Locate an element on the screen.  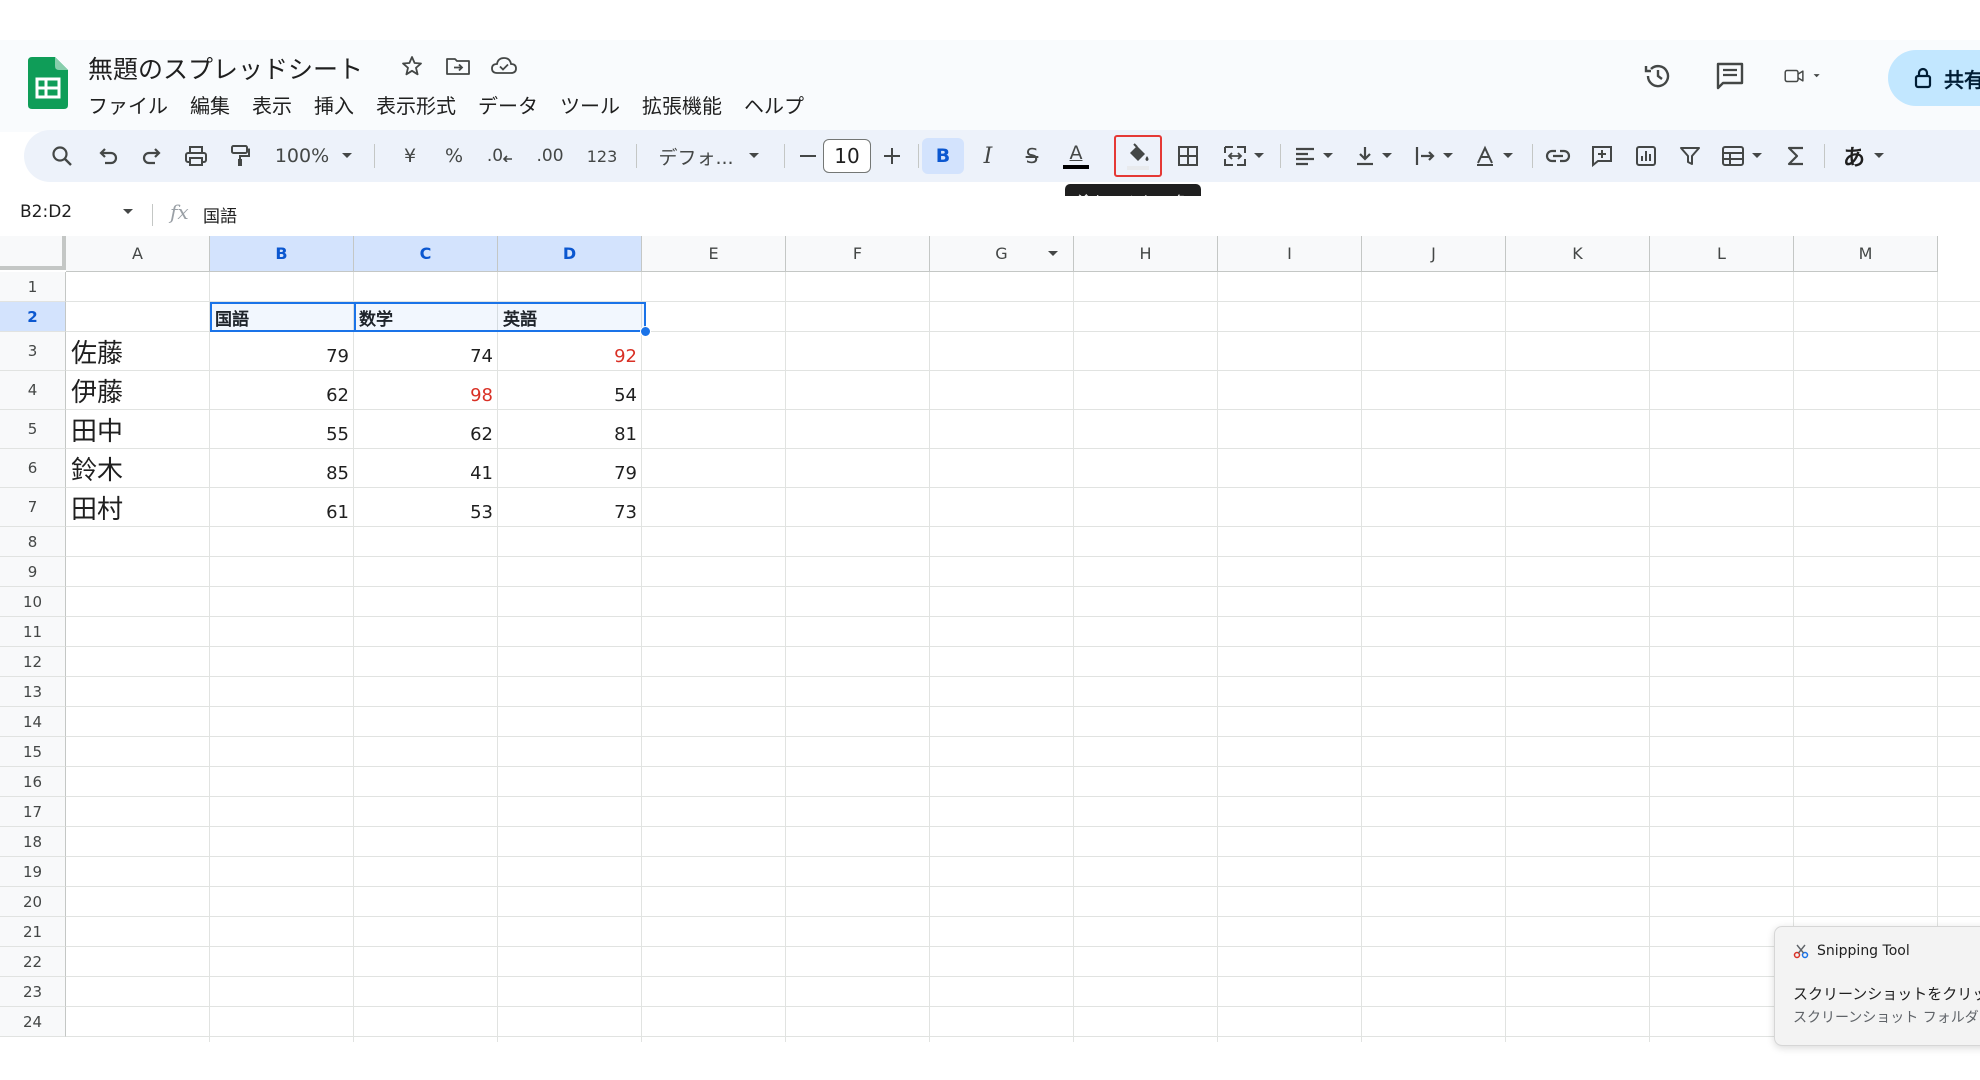
document-title: 無題のスプレッドシート is located at coordinates (225, 68).